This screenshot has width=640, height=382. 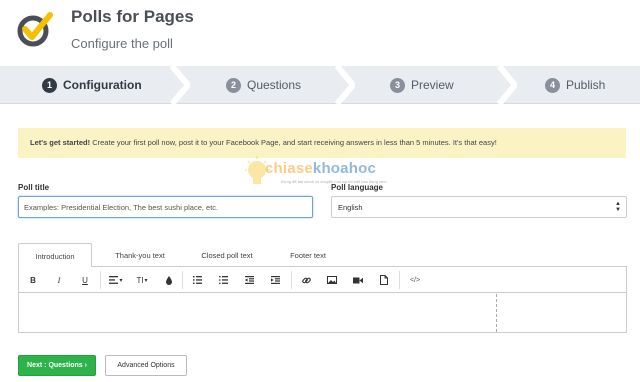 I want to click on outdent-icon, so click(x=249, y=280).